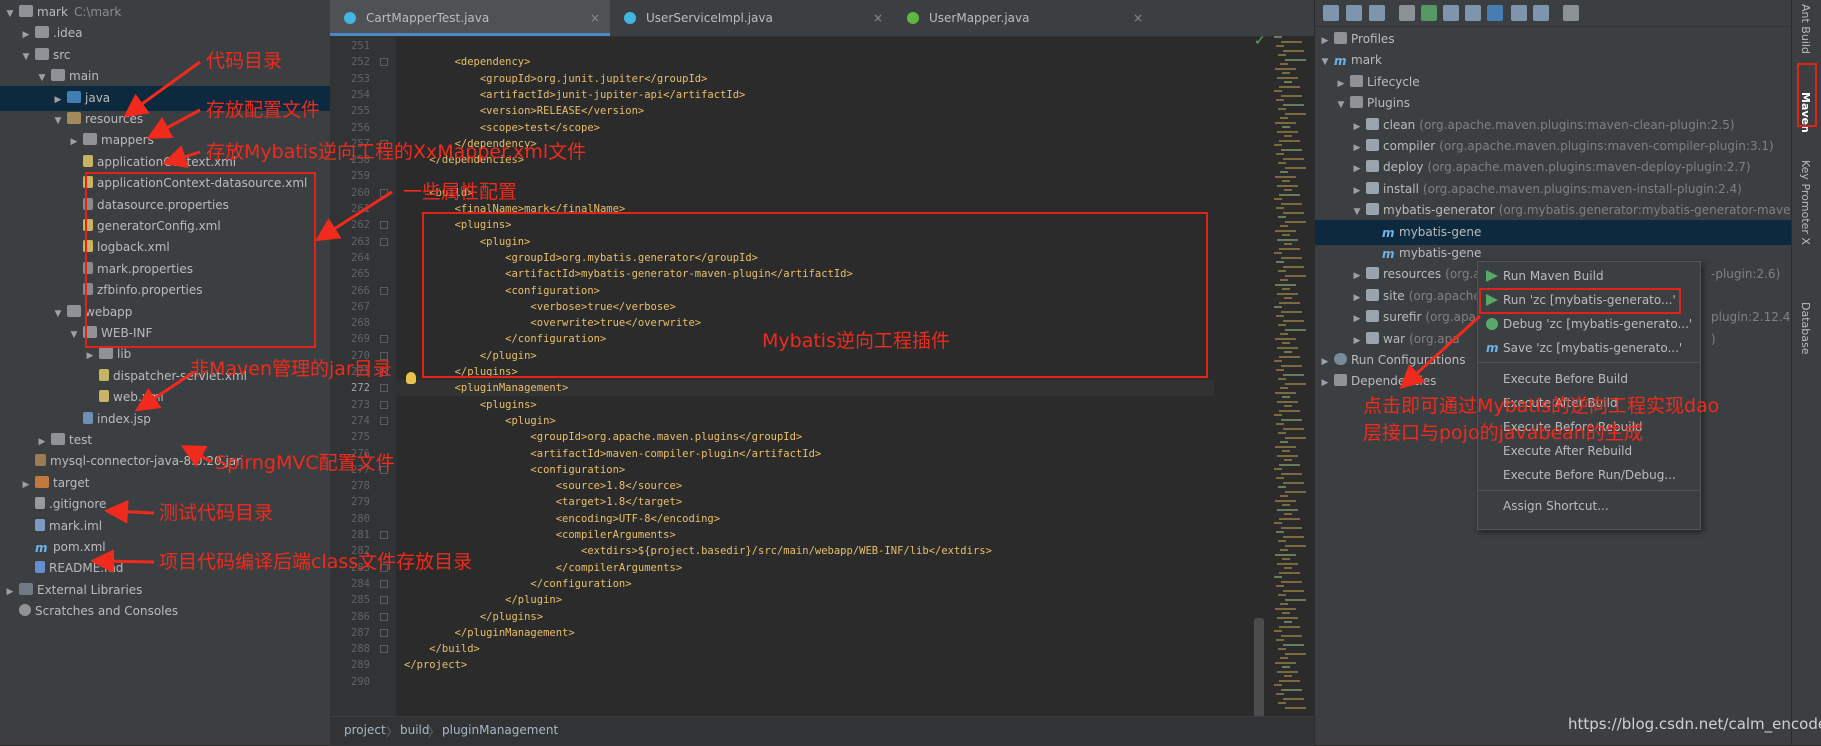 The width and height of the screenshot is (1821, 746). I want to click on code-line: </plugins>, so click(469, 617).